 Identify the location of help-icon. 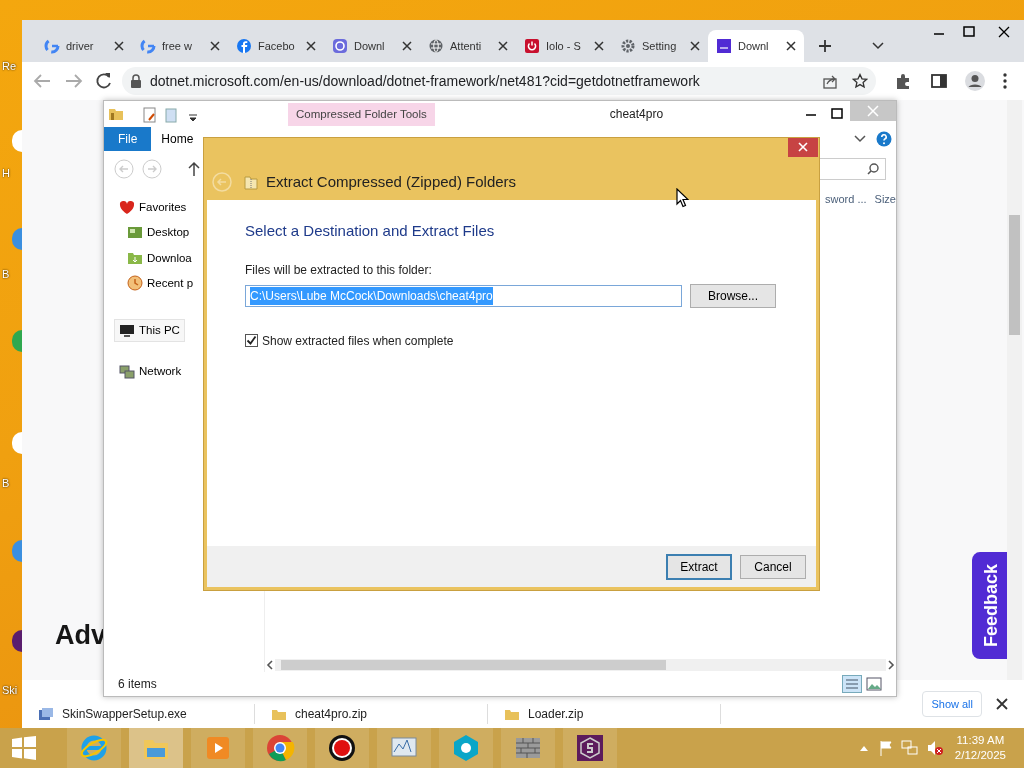
(884, 138).